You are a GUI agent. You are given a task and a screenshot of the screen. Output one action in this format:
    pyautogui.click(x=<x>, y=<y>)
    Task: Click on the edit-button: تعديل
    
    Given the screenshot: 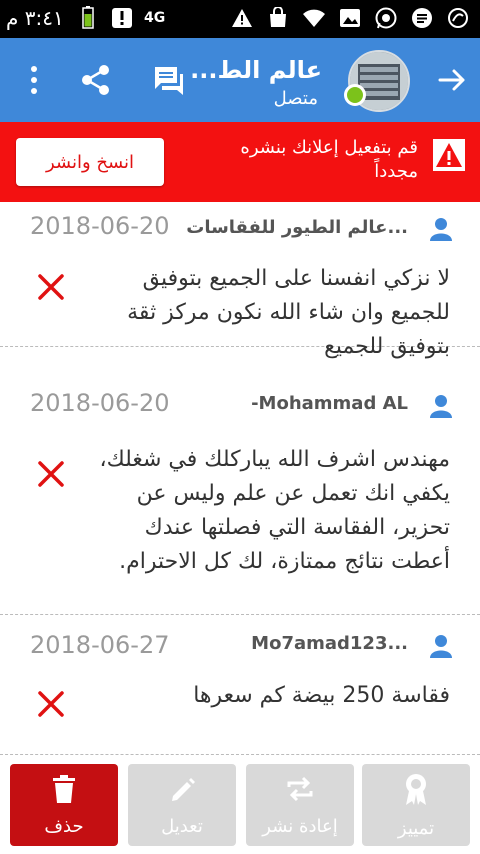 What is the action you would take?
    pyautogui.click(x=182, y=805)
    